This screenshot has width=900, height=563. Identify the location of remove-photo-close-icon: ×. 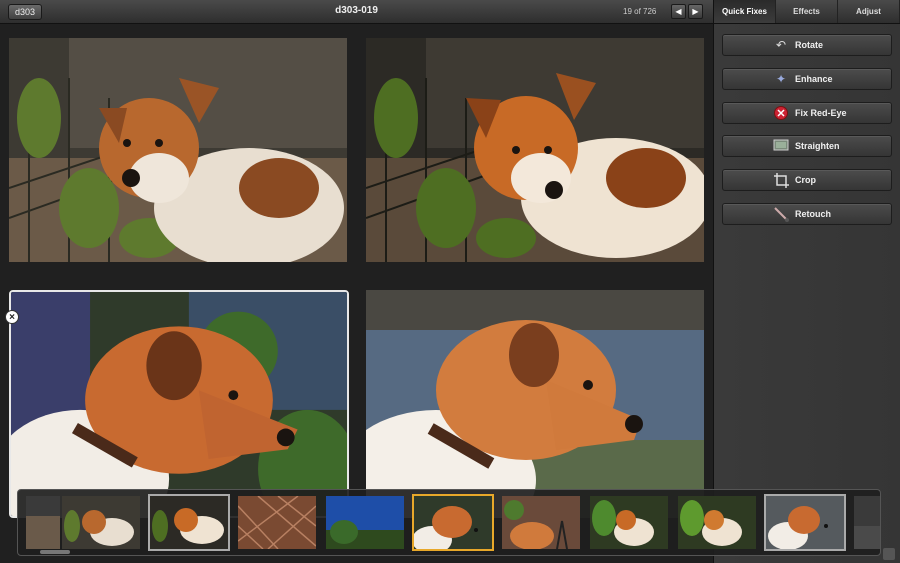
(12, 317).